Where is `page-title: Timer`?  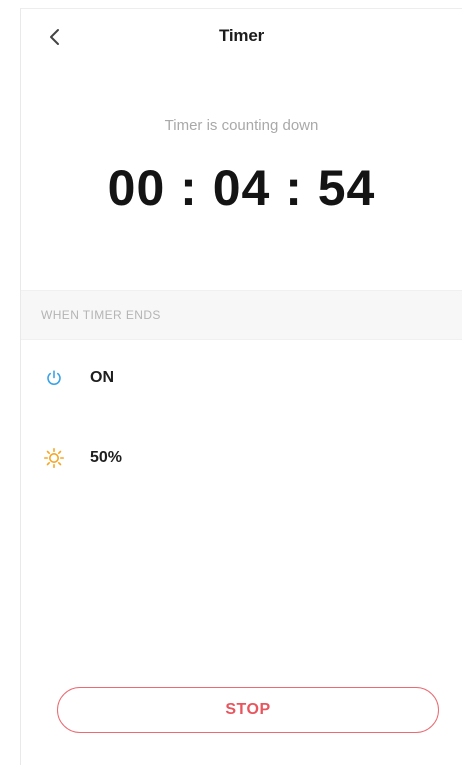 page-title: Timer is located at coordinates (241, 35).